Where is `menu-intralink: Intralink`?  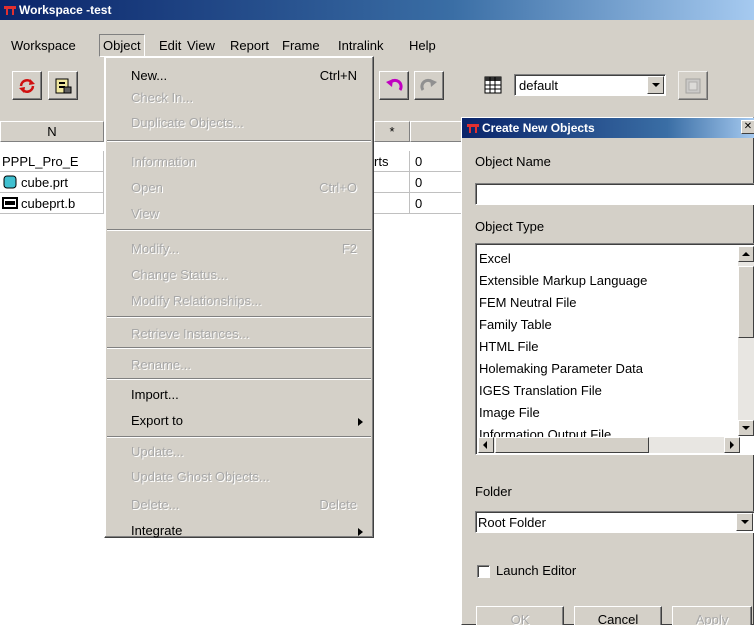
menu-intralink: Intralink is located at coordinates (361, 45).